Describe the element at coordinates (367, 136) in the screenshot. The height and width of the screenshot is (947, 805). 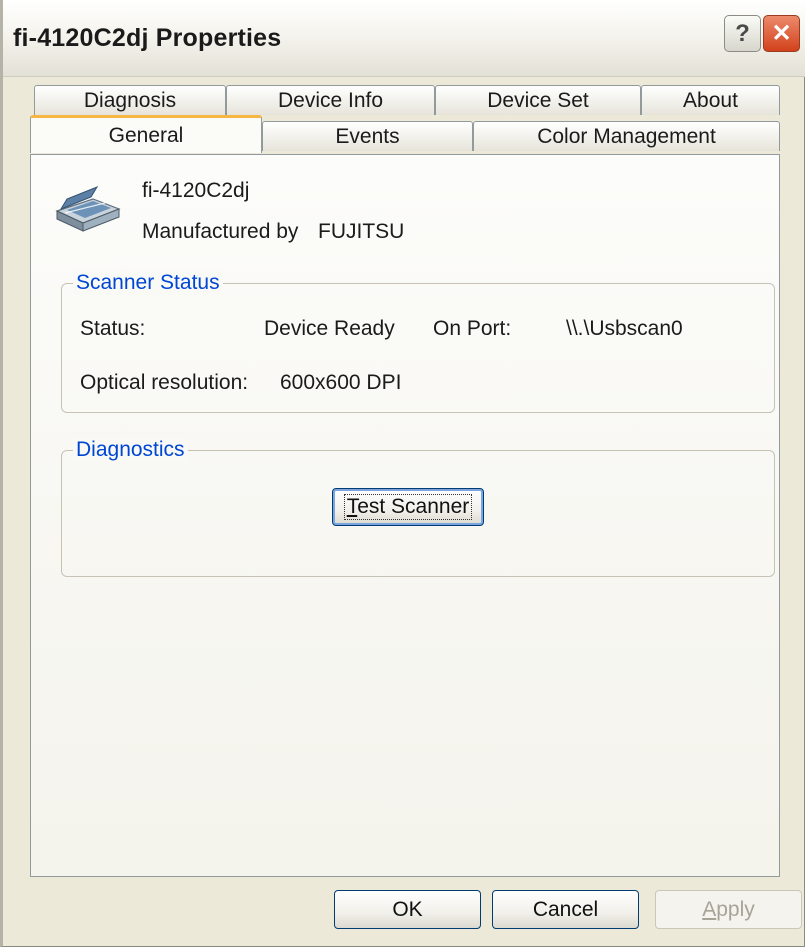
I see `tab-events: Events` at that location.